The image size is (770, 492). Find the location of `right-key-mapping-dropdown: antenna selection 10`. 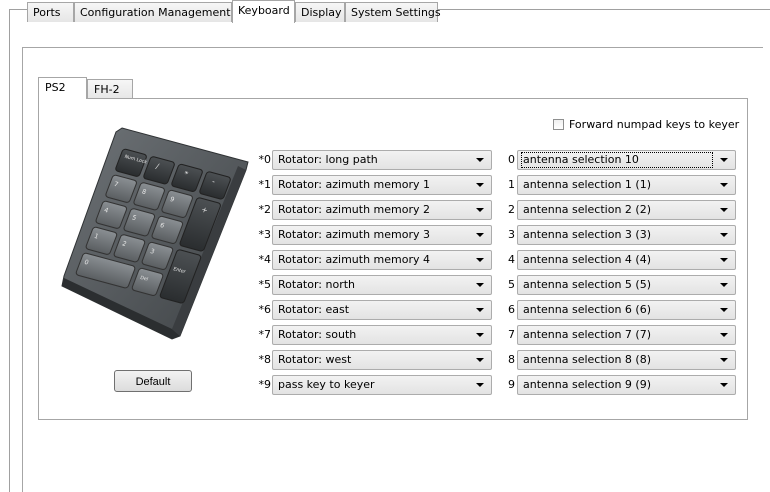

right-key-mapping-dropdown: antenna selection 10 is located at coordinates (626, 160).